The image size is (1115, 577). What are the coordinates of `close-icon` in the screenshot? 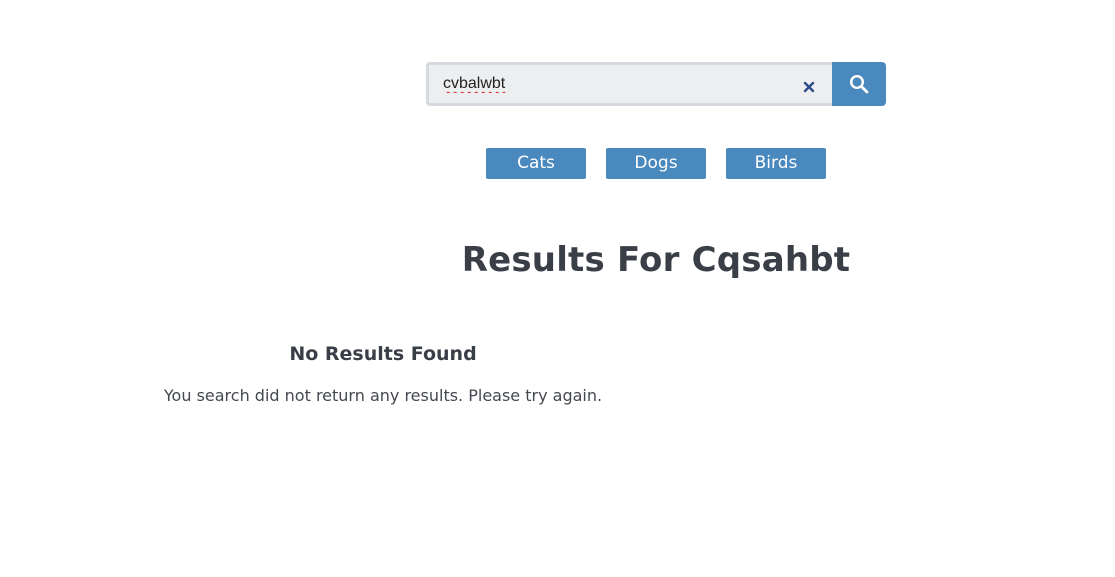 It's located at (809, 87).